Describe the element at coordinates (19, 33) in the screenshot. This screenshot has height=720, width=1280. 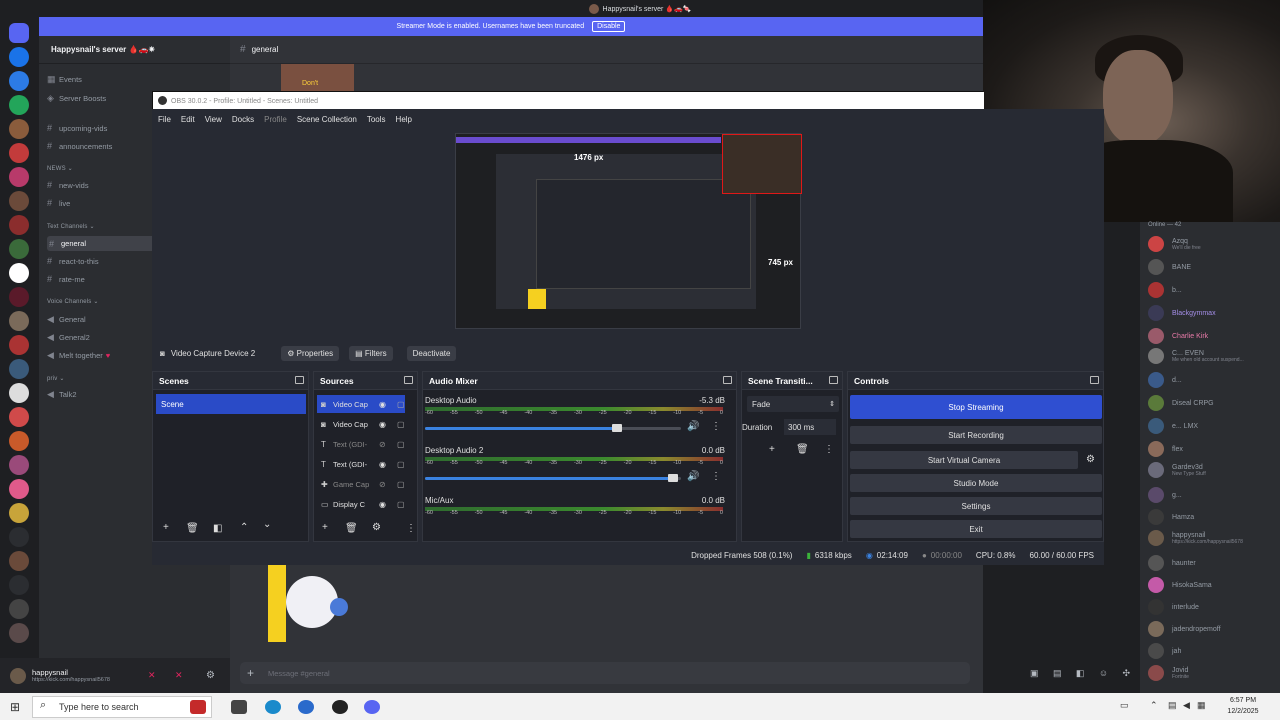
I see `home-icon` at that location.